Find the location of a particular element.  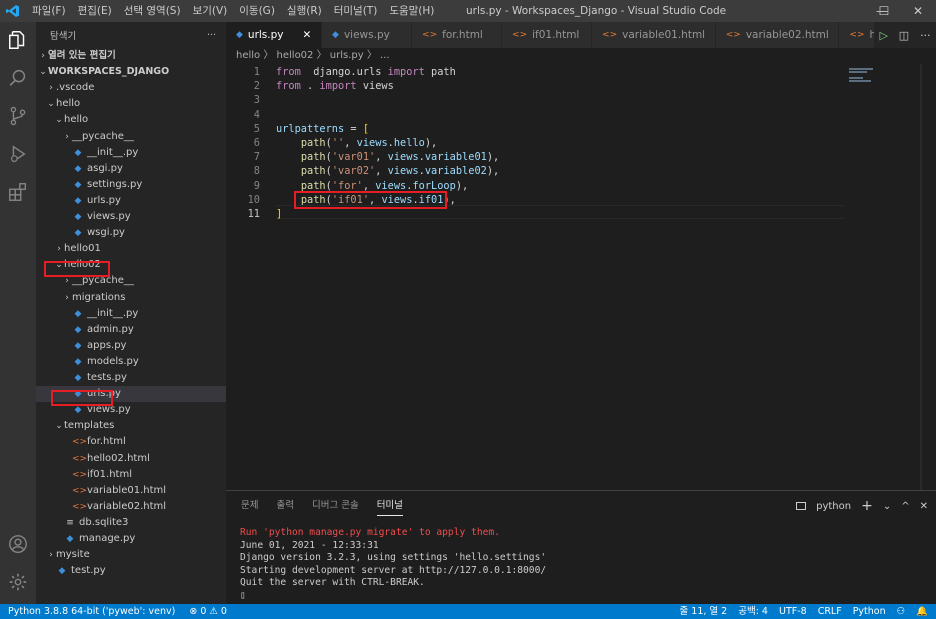

menu-item: 편집(E) is located at coordinates (95, 11).